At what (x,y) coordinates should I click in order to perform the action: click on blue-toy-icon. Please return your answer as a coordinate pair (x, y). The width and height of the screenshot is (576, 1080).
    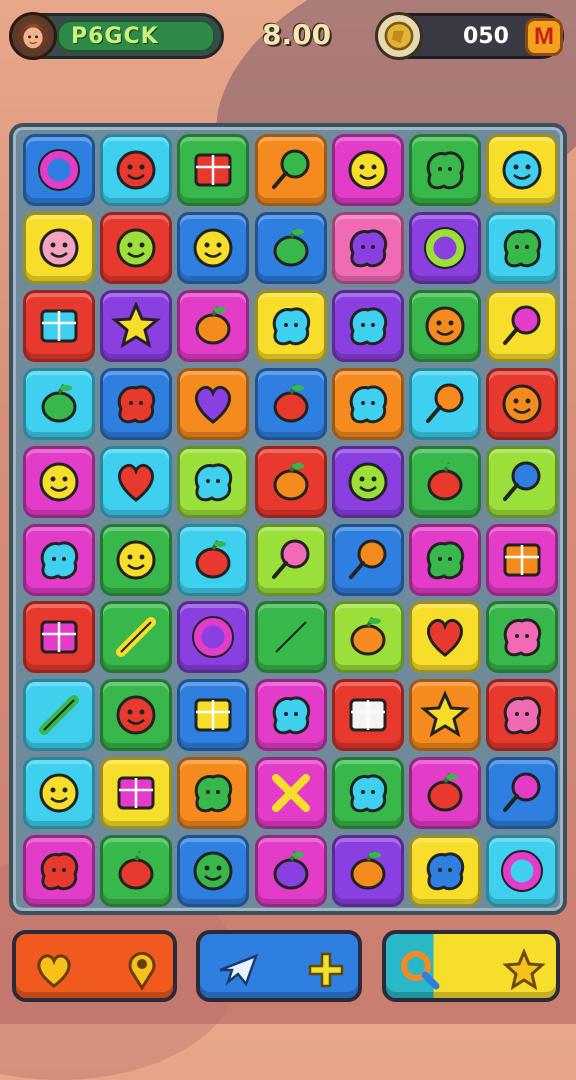
    Looking at the image, I should click on (368, 404).